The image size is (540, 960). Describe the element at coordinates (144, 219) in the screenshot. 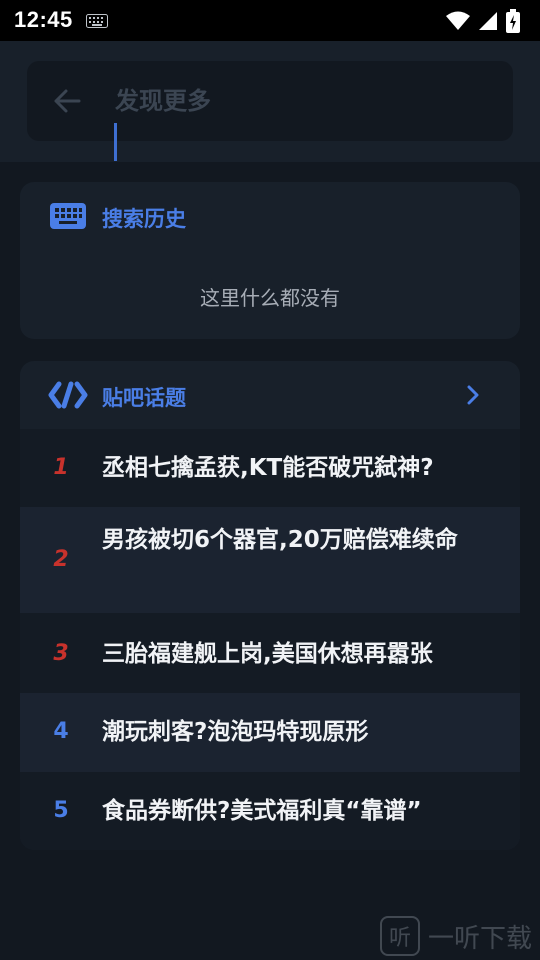

I see `search-history-title: 搜索历史` at that location.